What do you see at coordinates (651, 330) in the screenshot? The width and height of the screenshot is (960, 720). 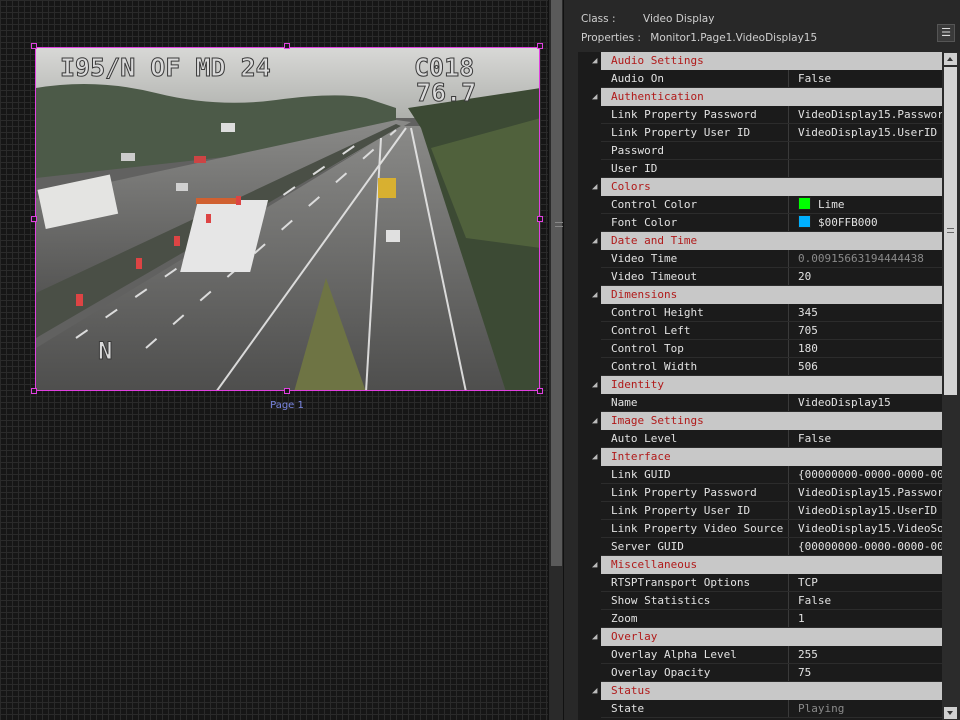 I see `property-name: Control Left` at bounding box center [651, 330].